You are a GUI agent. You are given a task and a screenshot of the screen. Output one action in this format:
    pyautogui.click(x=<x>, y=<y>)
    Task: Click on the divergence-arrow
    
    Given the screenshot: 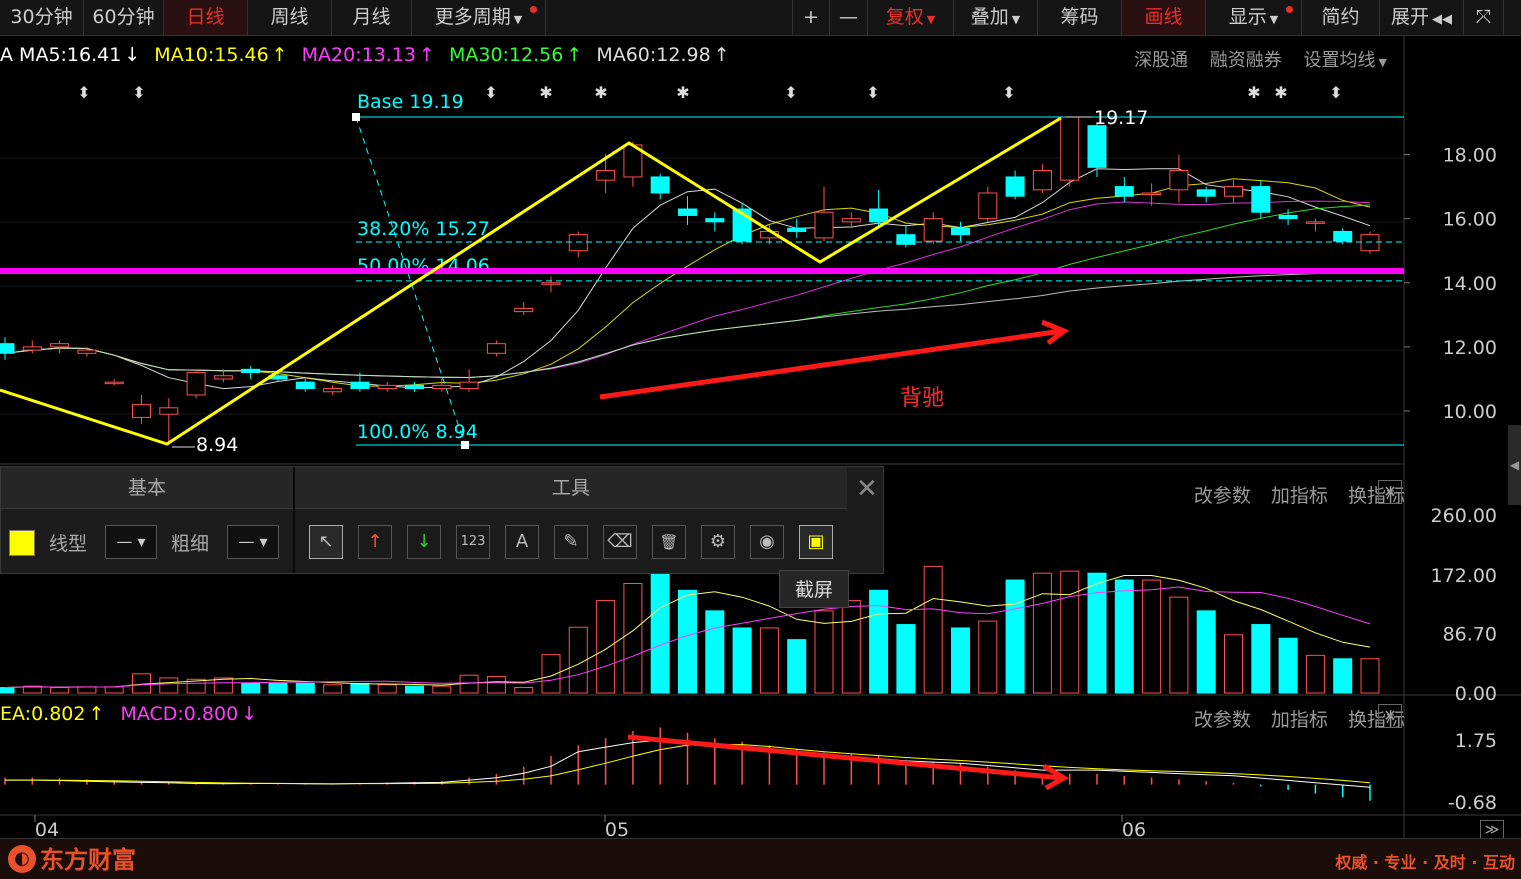 What is the action you would take?
    pyautogui.click(x=831, y=364)
    